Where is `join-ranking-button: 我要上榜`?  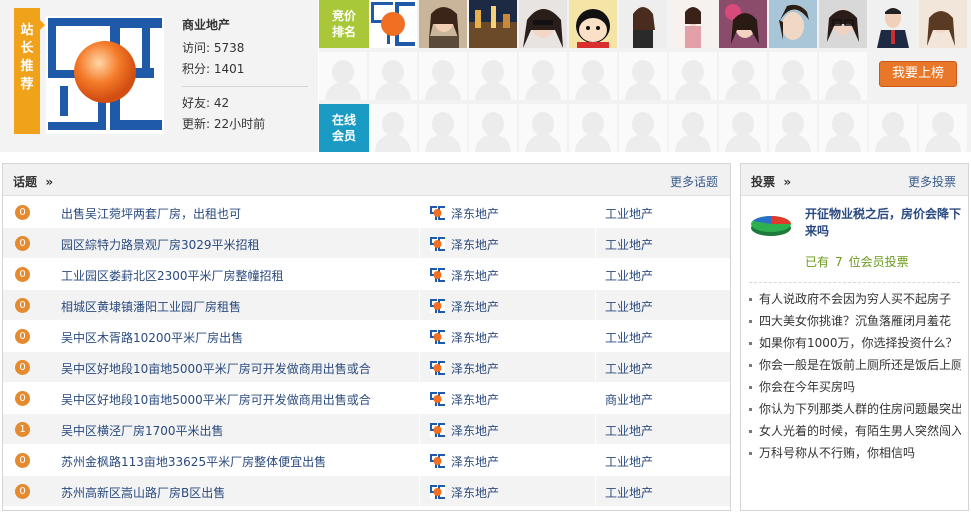
join-ranking-button: 我要上榜 is located at coordinates (918, 74).